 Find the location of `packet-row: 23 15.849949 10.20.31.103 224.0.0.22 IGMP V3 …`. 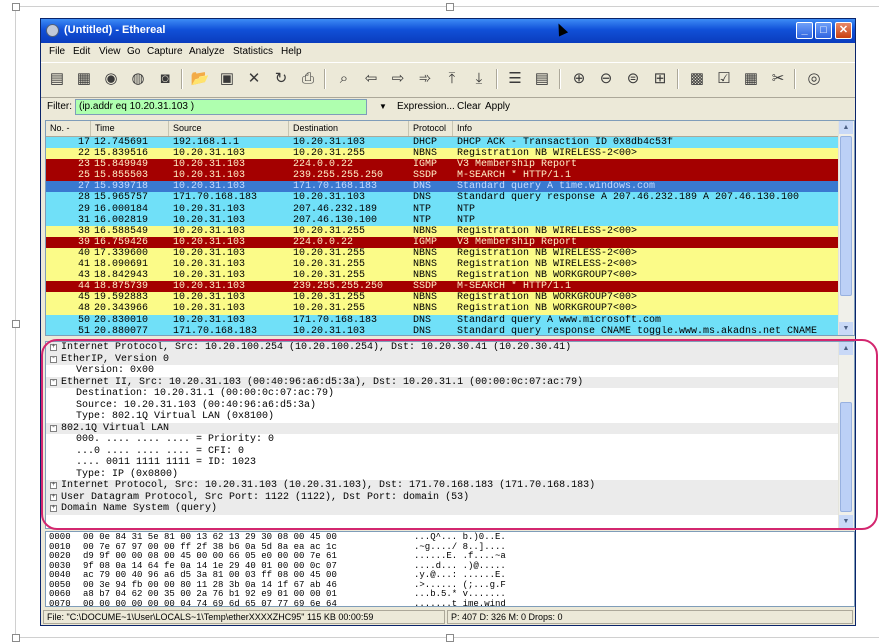

packet-row: 23 15.849949 10.20.31.103 224.0.0.22 IGMP V3 … is located at coordinates (445, 165).